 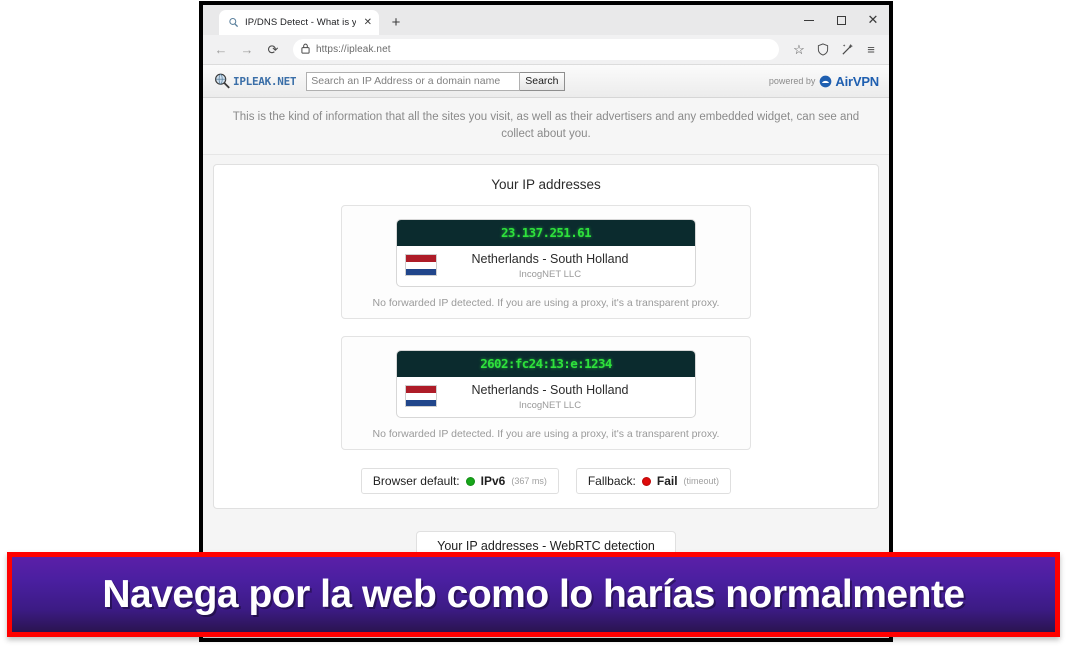 What do you see at coordinates (305, 50) in the screenshot?
I see `lock-icon` at bounding box center [305, 50].